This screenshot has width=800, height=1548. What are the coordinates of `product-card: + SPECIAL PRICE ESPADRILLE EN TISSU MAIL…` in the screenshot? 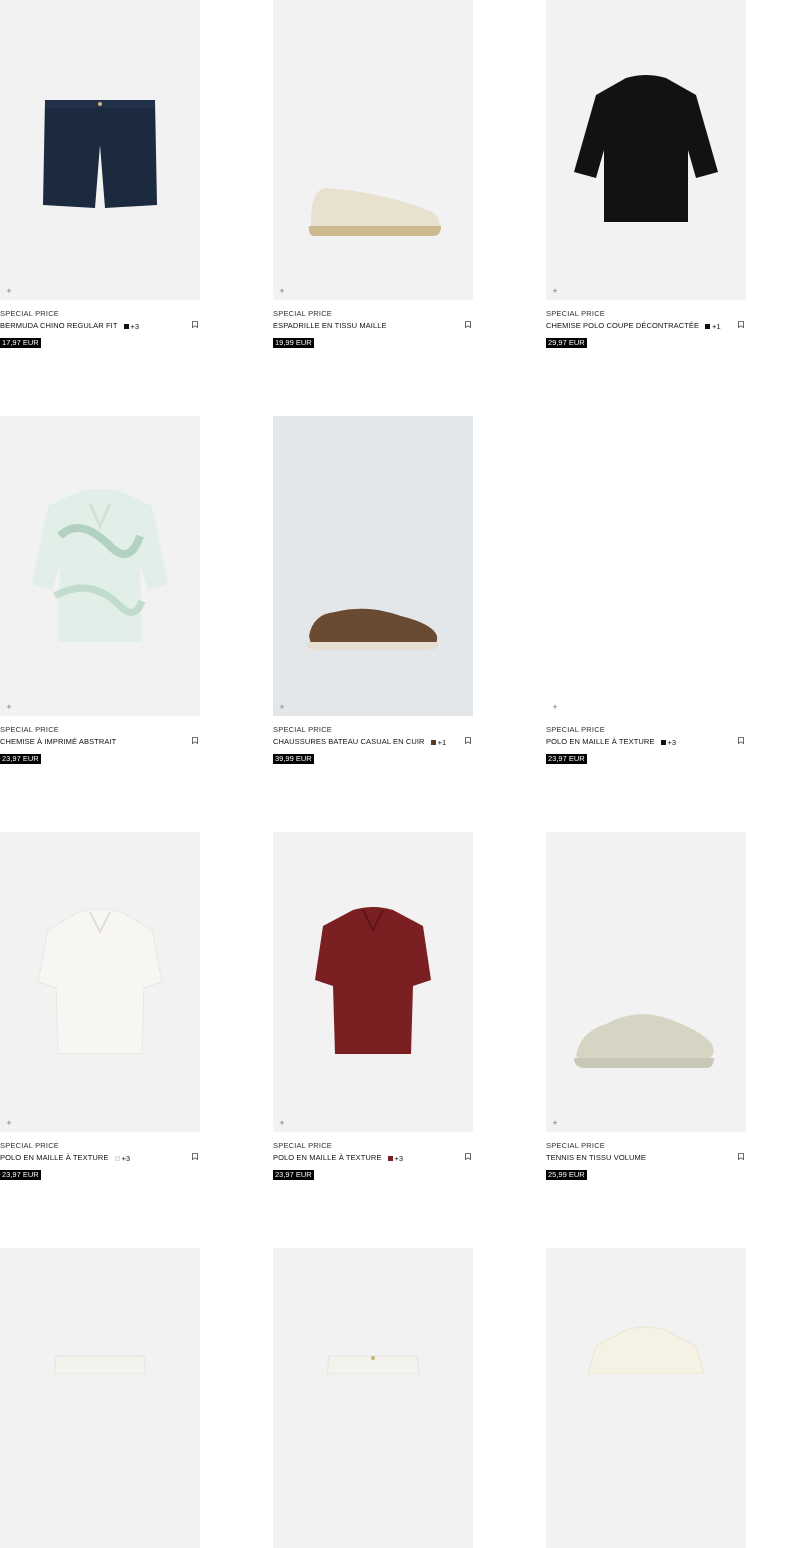 It's located at (373, 174).